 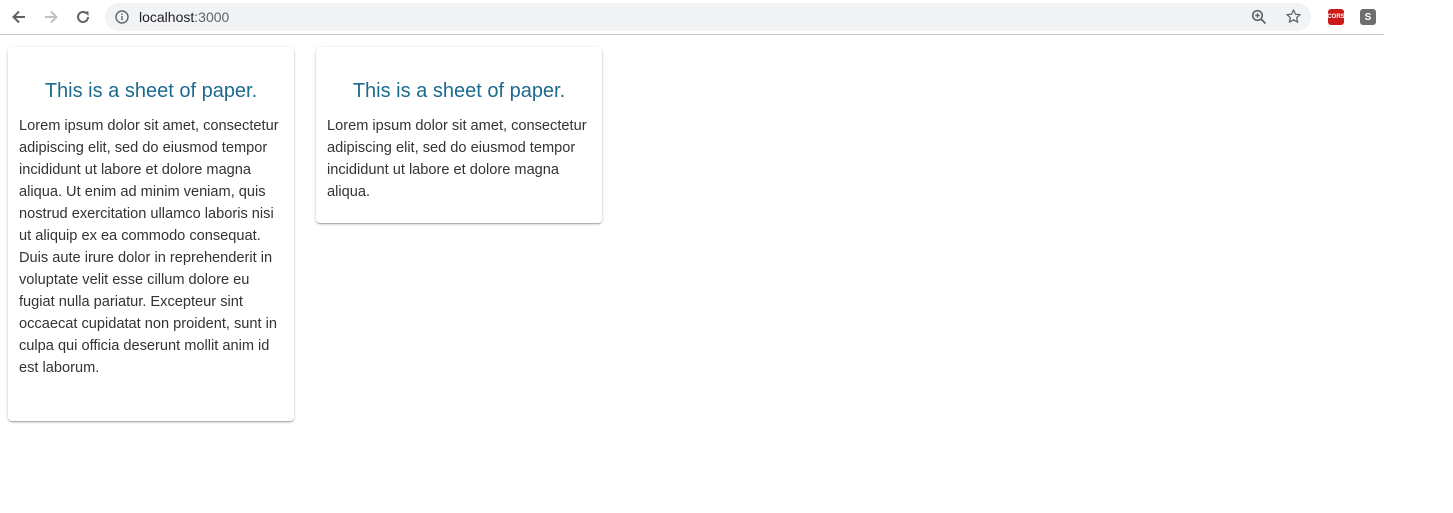 I want to click on reload-button, so click(x=83, y=17).